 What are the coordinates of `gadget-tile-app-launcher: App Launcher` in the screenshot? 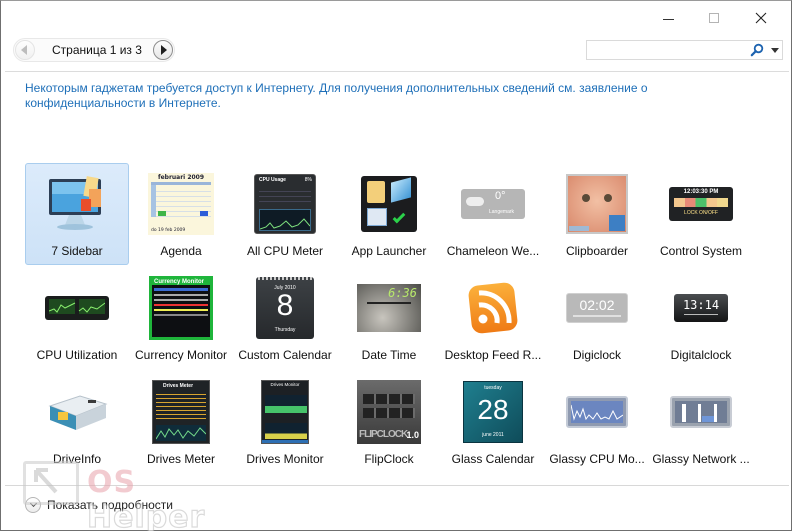 It's located at (389, 214).